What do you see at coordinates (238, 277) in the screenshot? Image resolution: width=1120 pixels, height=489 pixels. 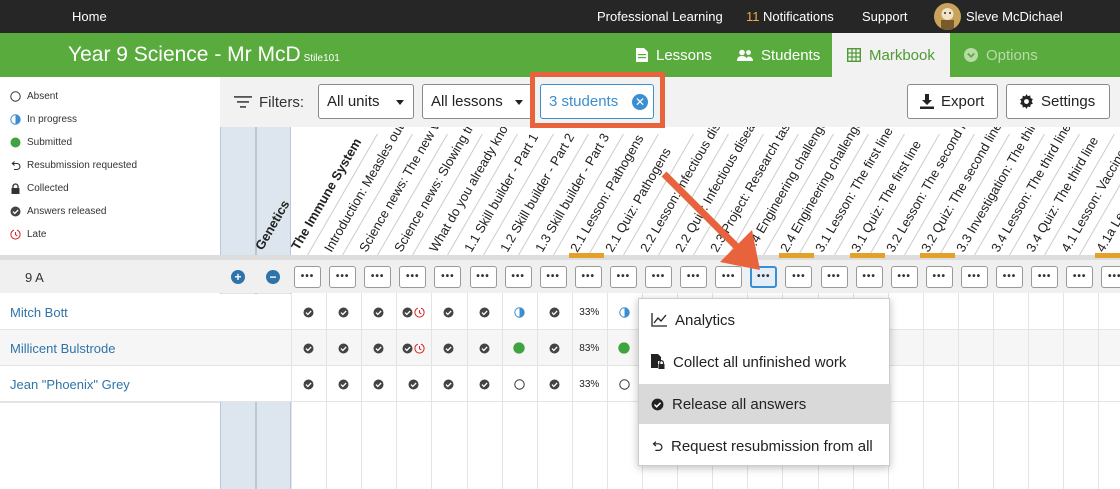 I see `expand-unit-button: +` at bounding box center [238, 277].